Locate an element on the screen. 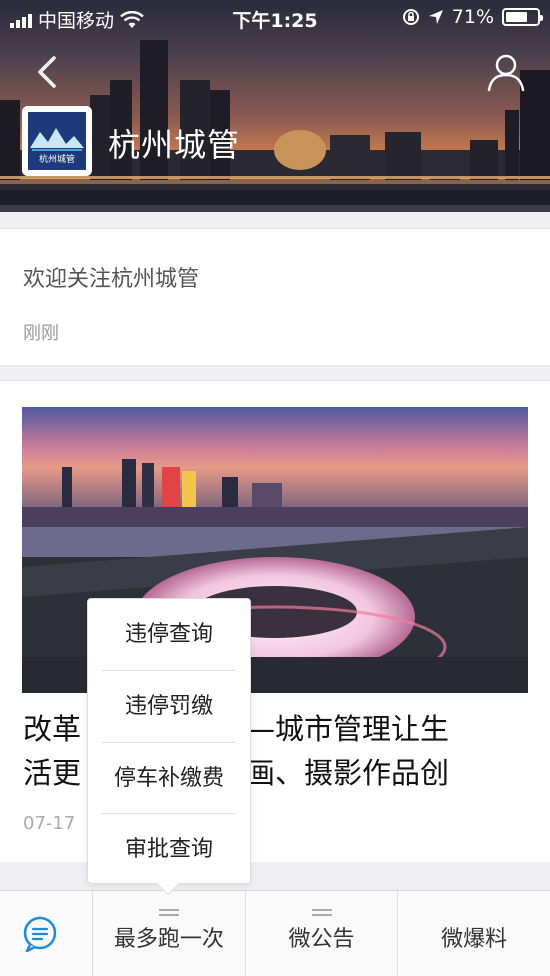 The height and width of the screenshot is (976, 550). location-arrow-icon is located at coordinates (435, 17).